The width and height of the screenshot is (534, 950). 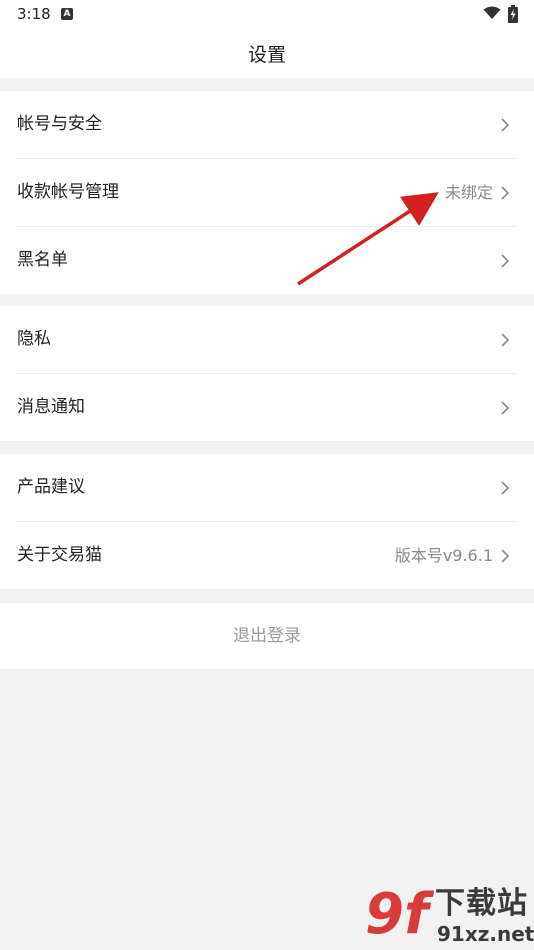 What do you see at coordinates (267, 555) in the screenshot?
I see `settings-item-about: 关于交易猫 版本号v9.6.1` at bounding box center [267, 555].